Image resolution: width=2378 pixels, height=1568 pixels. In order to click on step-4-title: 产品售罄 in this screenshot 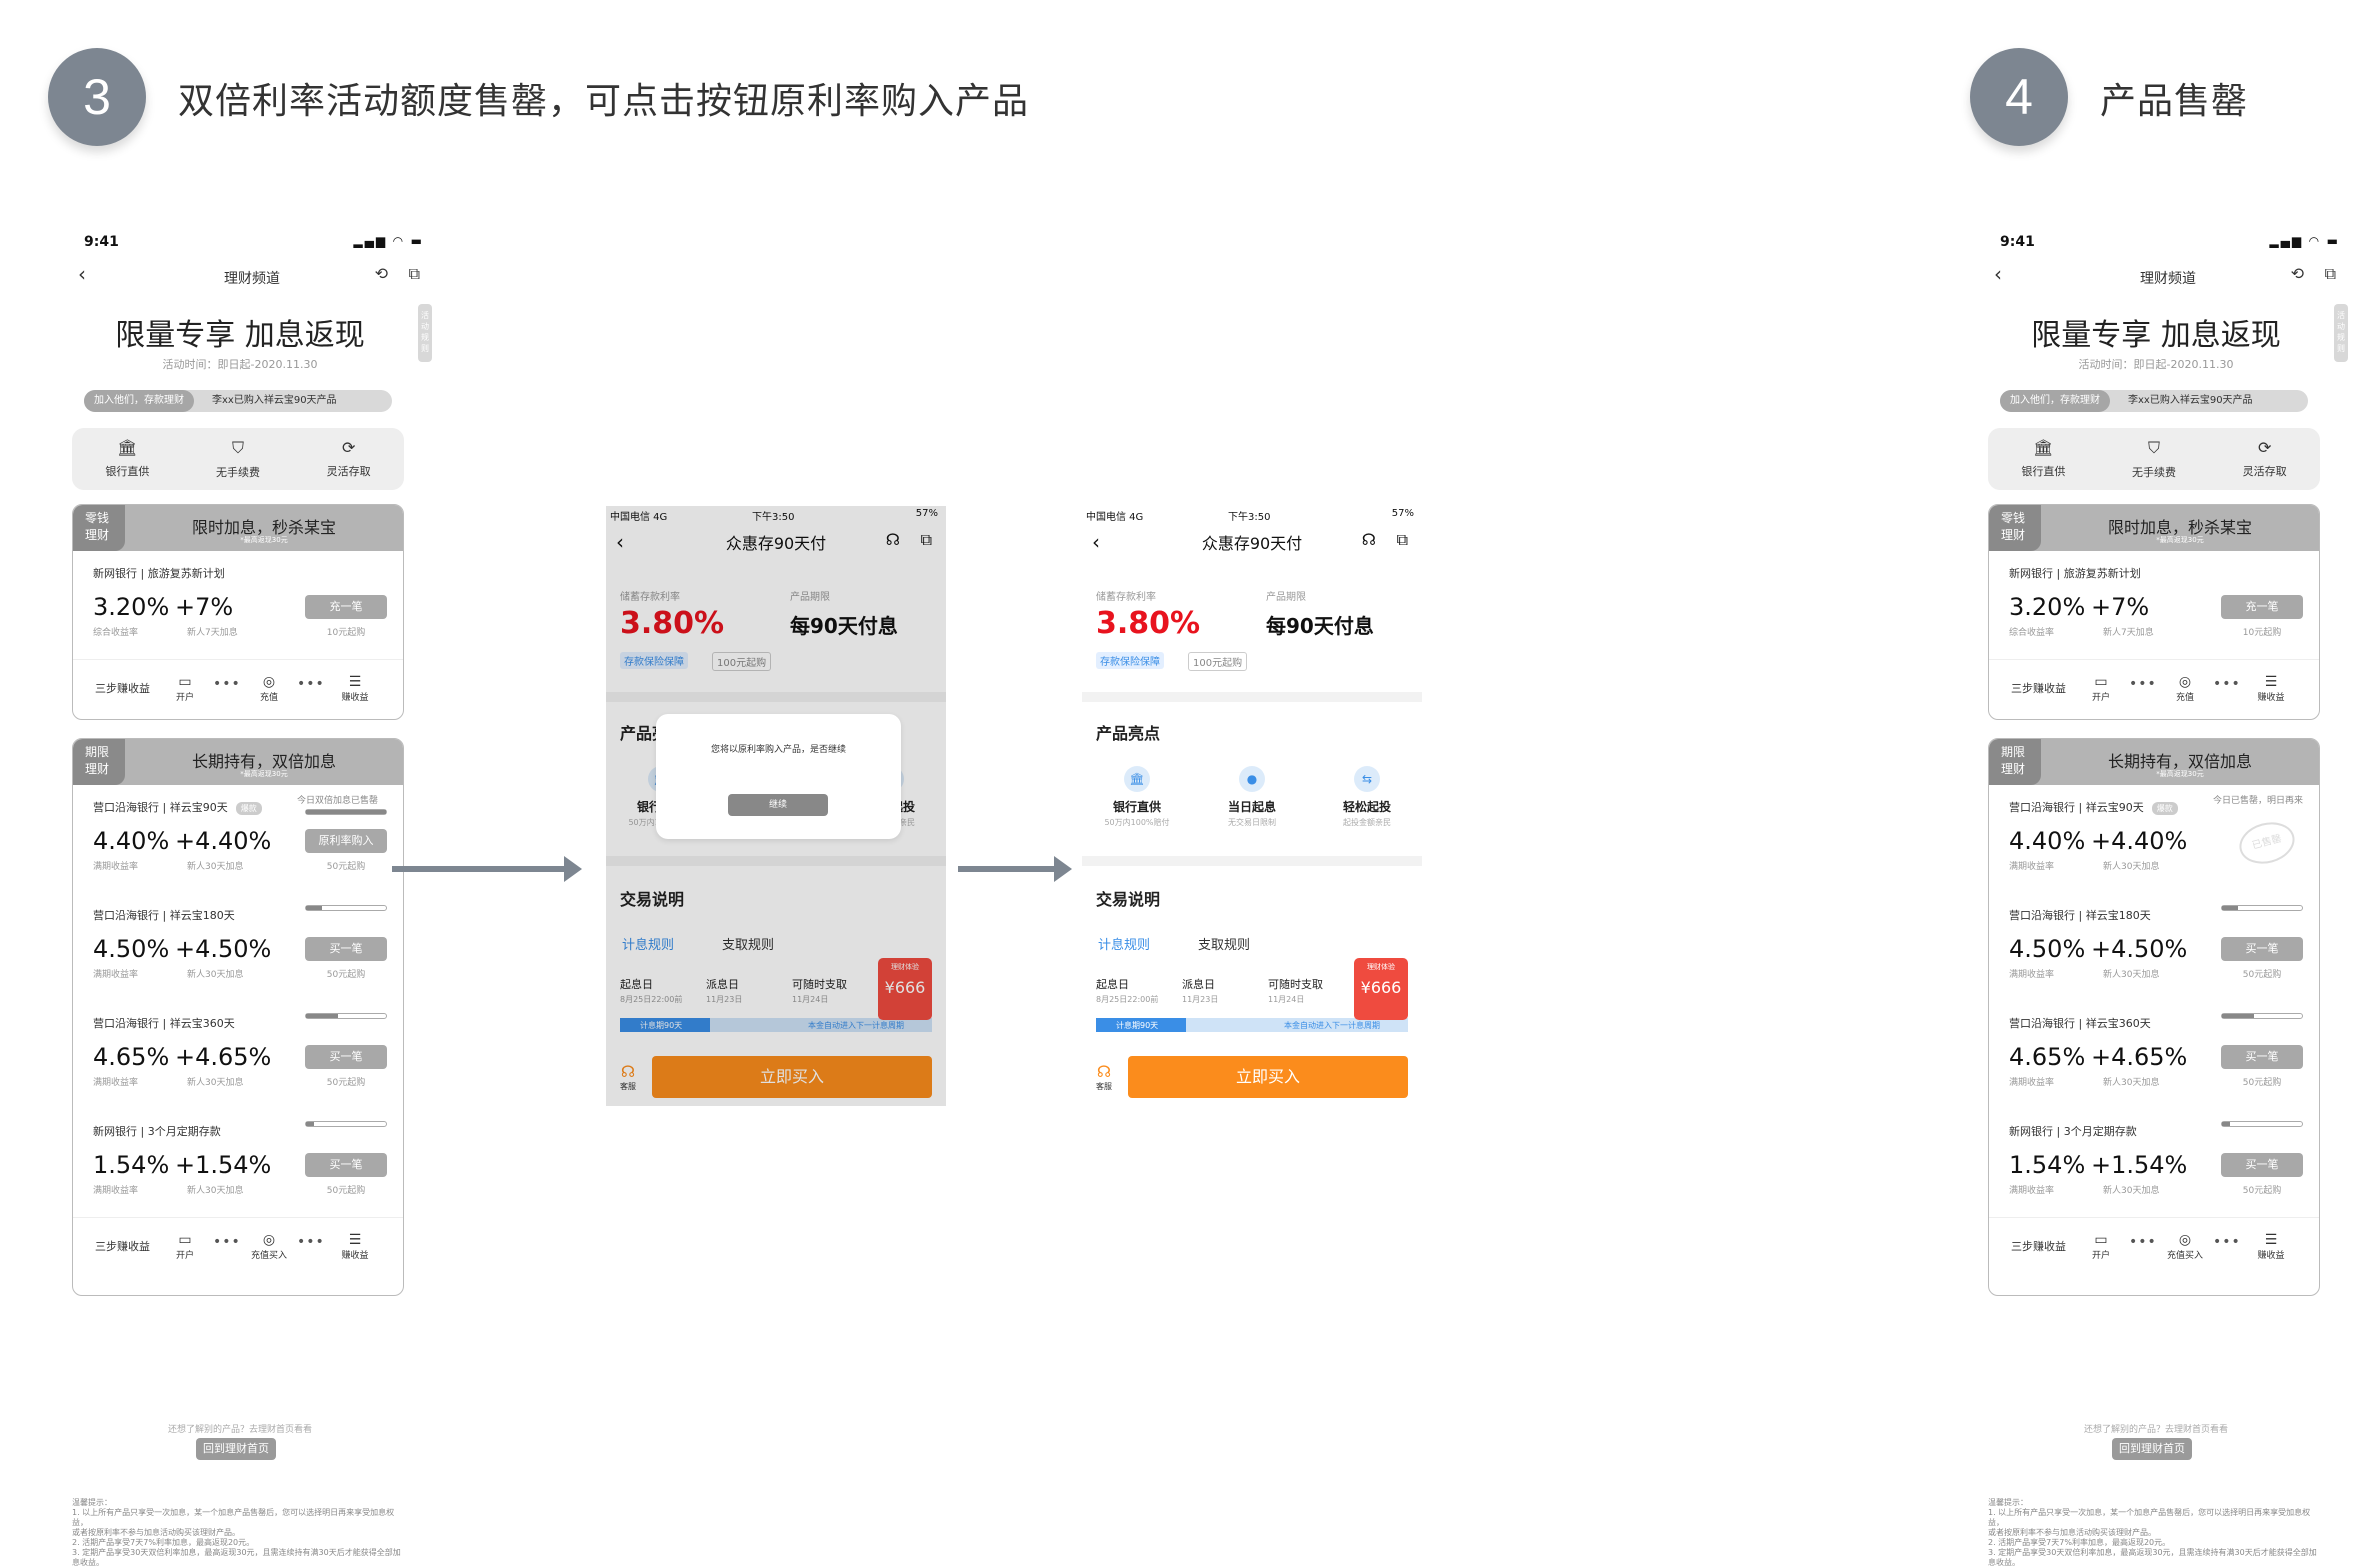, I will do `click(2174, 101)`.